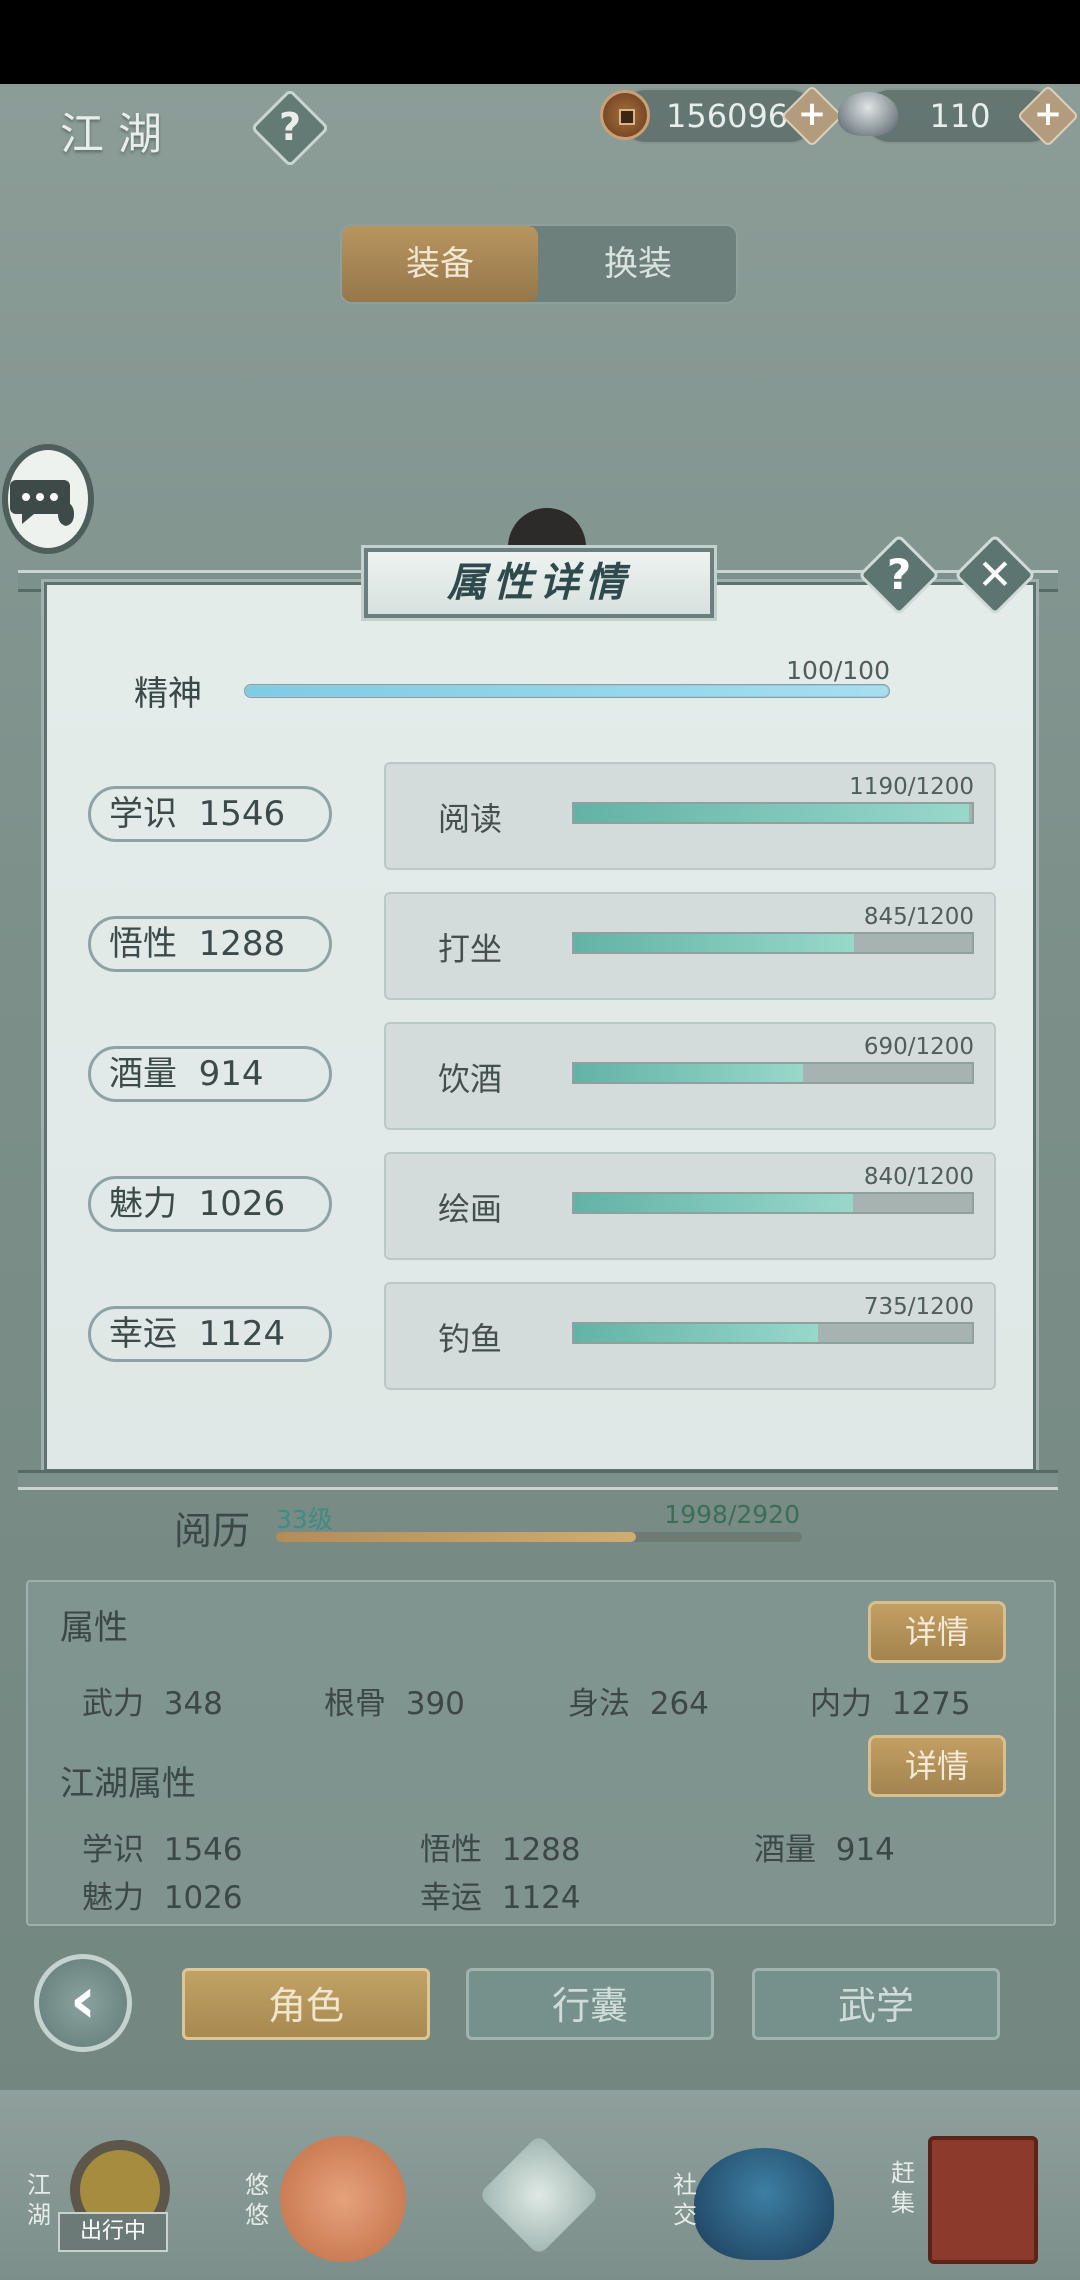 The image size is (1080, 2280). I want to click on activity-name: 钓鱼, so click(470, 1339).